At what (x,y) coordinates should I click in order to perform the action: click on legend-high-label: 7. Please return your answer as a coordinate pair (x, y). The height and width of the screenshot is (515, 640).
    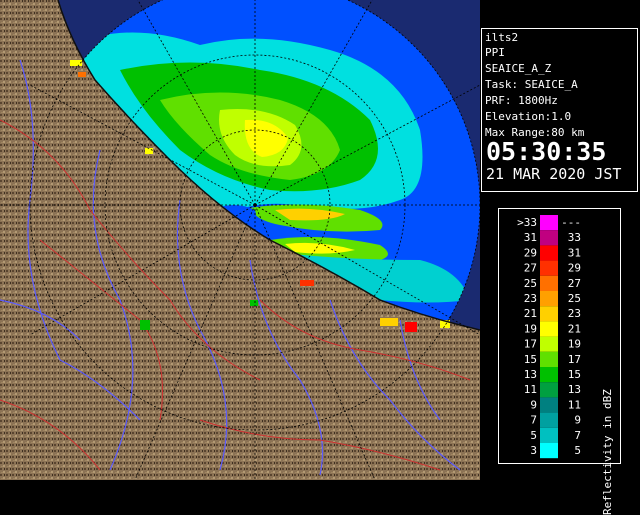
    Looking at the image, I should click on (577, 435).